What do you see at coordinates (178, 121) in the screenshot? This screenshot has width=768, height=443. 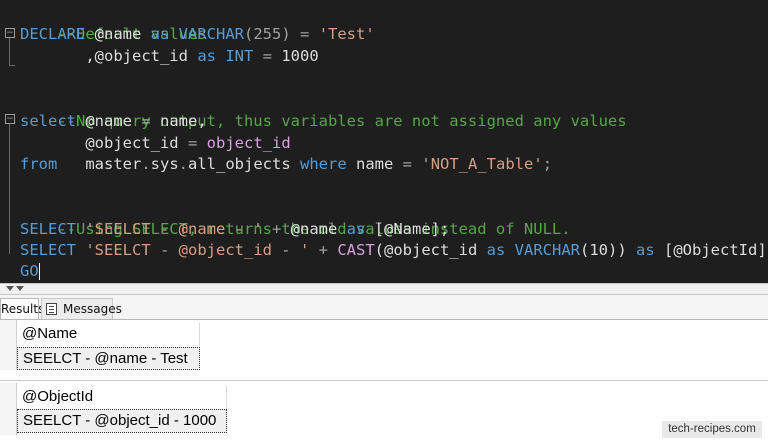 I see `identifier: name,` at bounding box center [178, 121].